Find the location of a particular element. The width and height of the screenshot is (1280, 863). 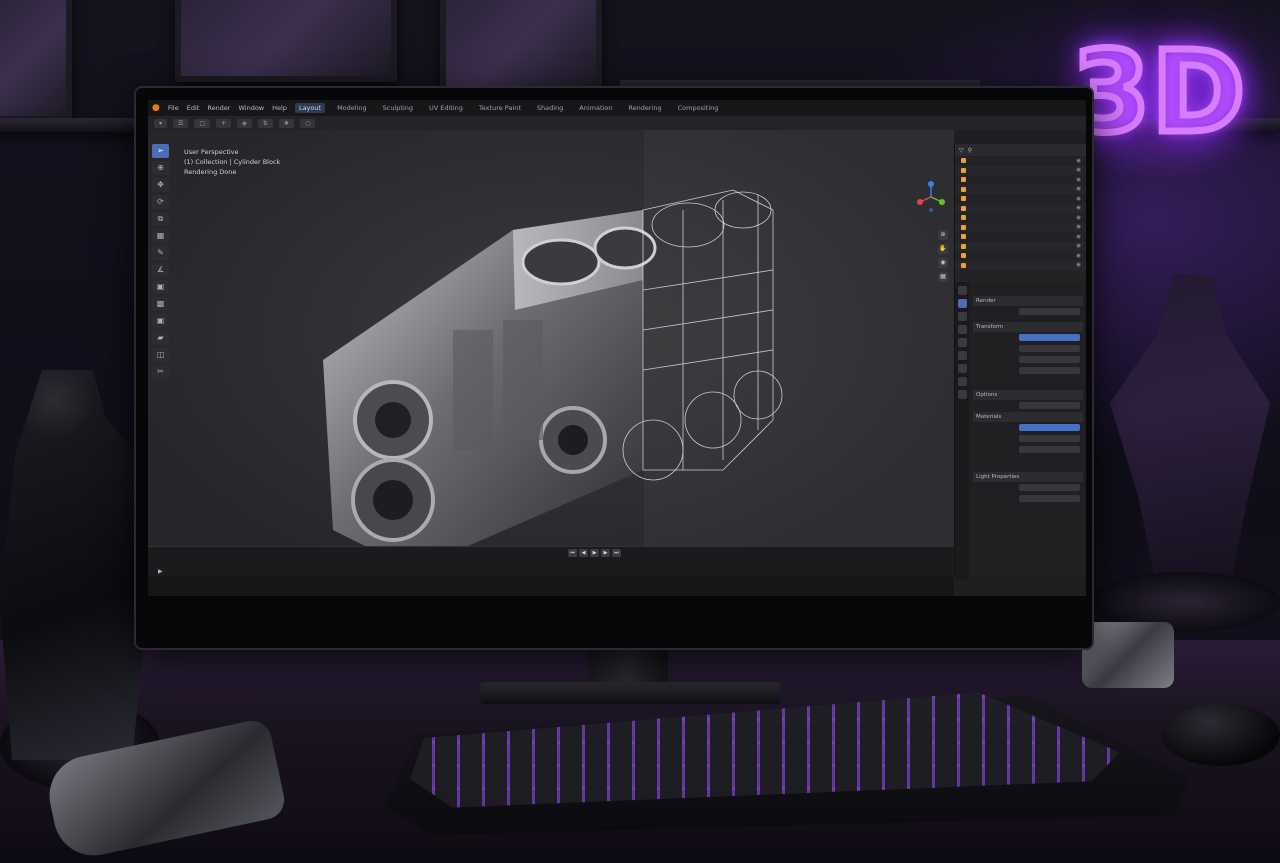

world-tab-icon is located at coordinates (962, 355).